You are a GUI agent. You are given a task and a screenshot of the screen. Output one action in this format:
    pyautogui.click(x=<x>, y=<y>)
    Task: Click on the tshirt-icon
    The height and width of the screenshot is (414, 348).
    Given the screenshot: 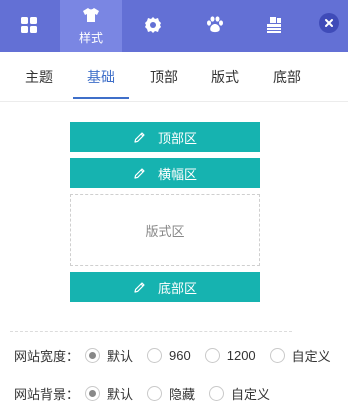 What is the action you would take?
    pyautogui.click(x=91, y=16)
    